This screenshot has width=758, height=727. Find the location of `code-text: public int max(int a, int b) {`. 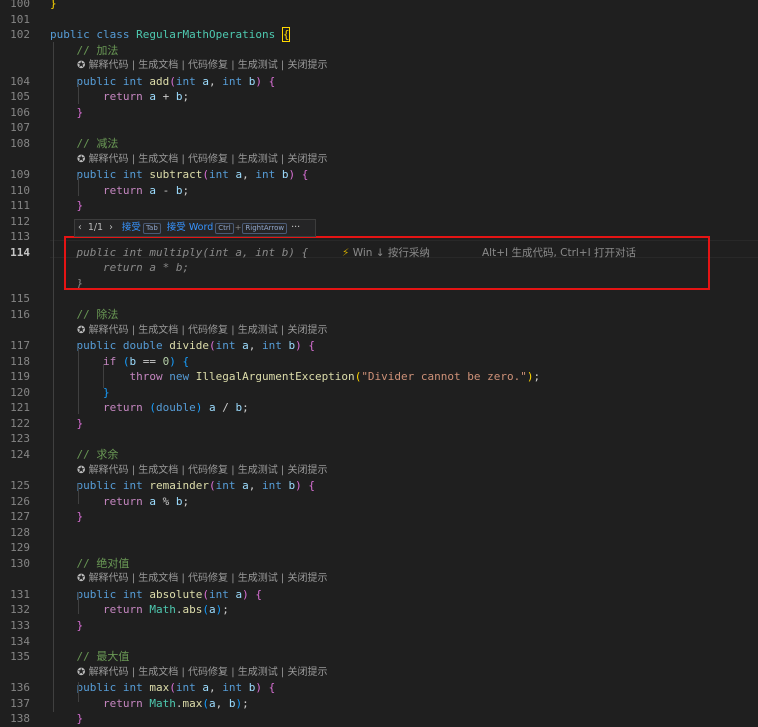

code-text: public int max(int a, int b) { is located at coordinates (163, 688).